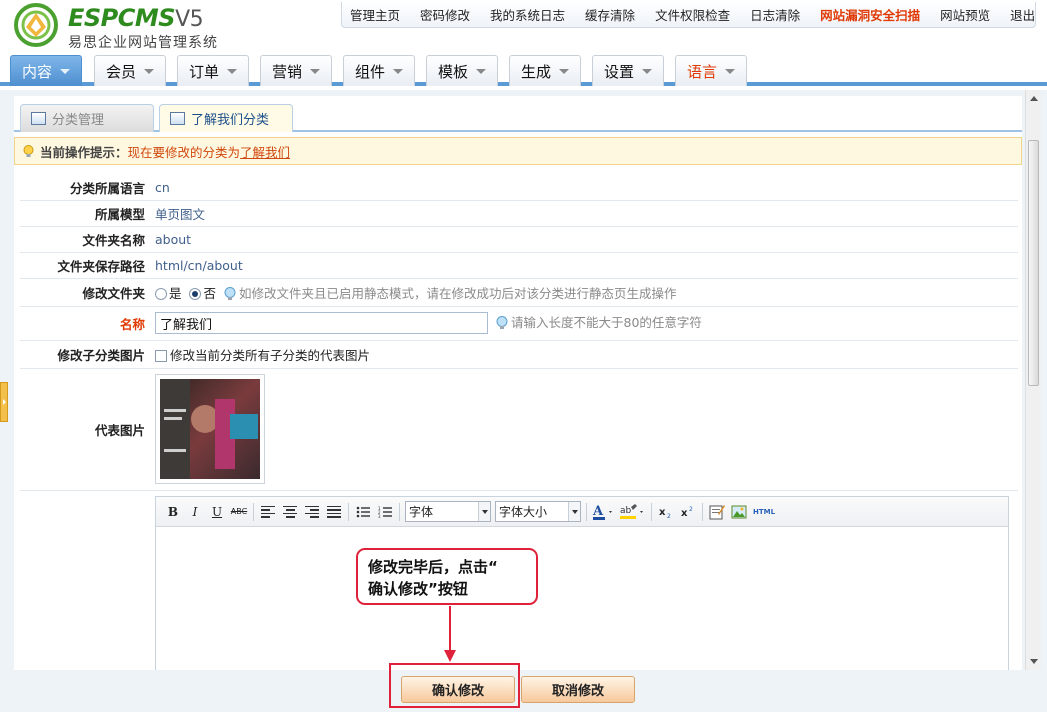 This screenshot has width=1047, height=712. Describe the element at coordinates (239, 512) in the screenshot. I see `strikethrough-button: ABC` at that location.